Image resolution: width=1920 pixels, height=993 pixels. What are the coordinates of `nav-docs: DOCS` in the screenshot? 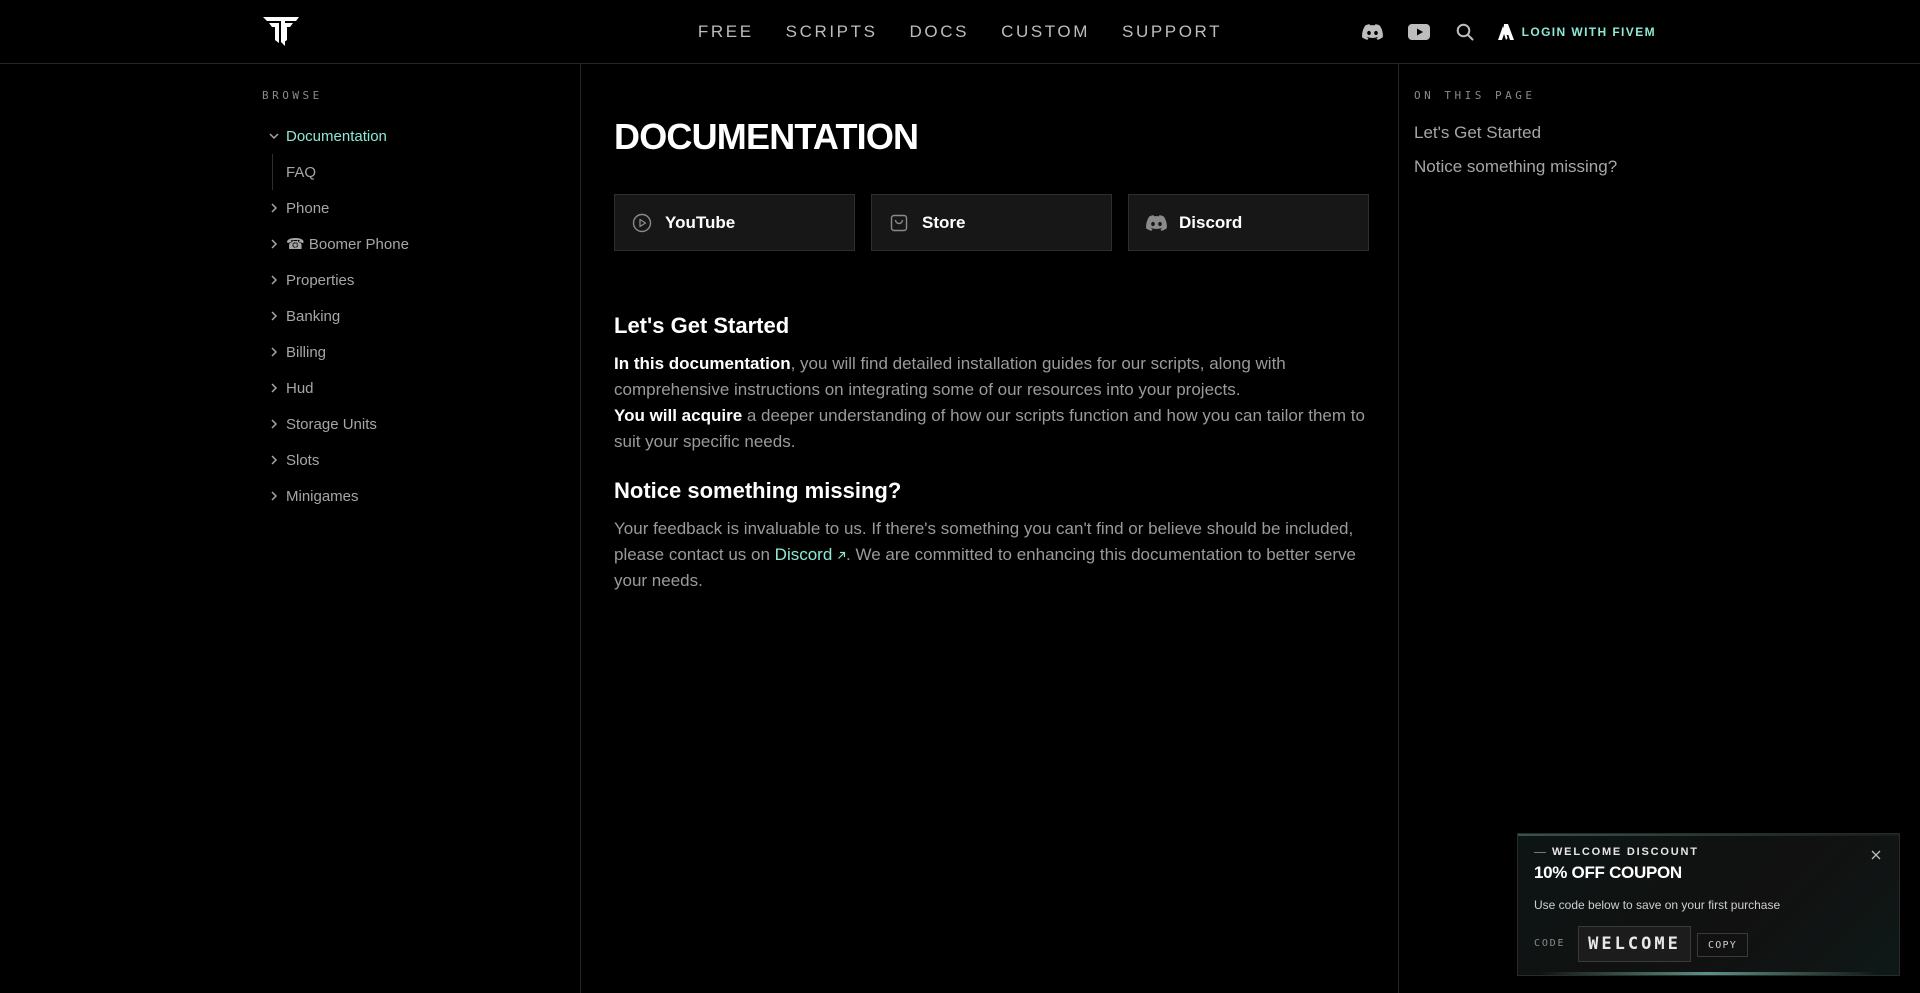 It's located at (940, 32).